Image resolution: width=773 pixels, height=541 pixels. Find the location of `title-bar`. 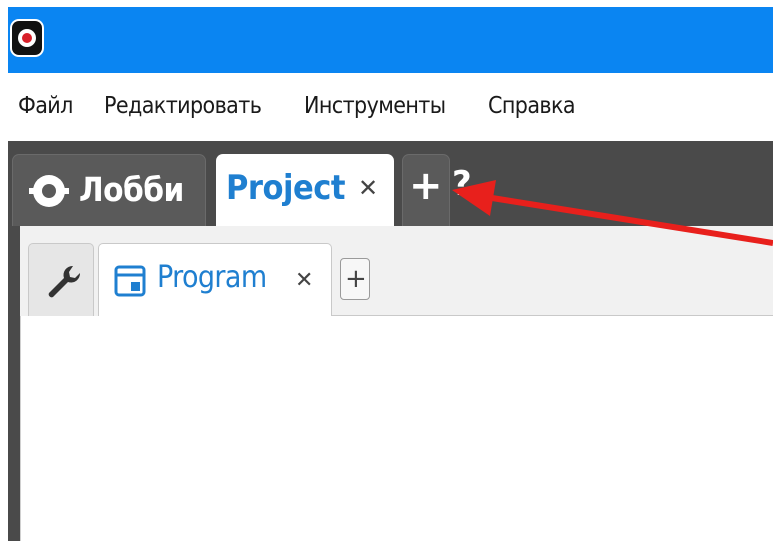

title-bar is located at coordinates (390, 40).